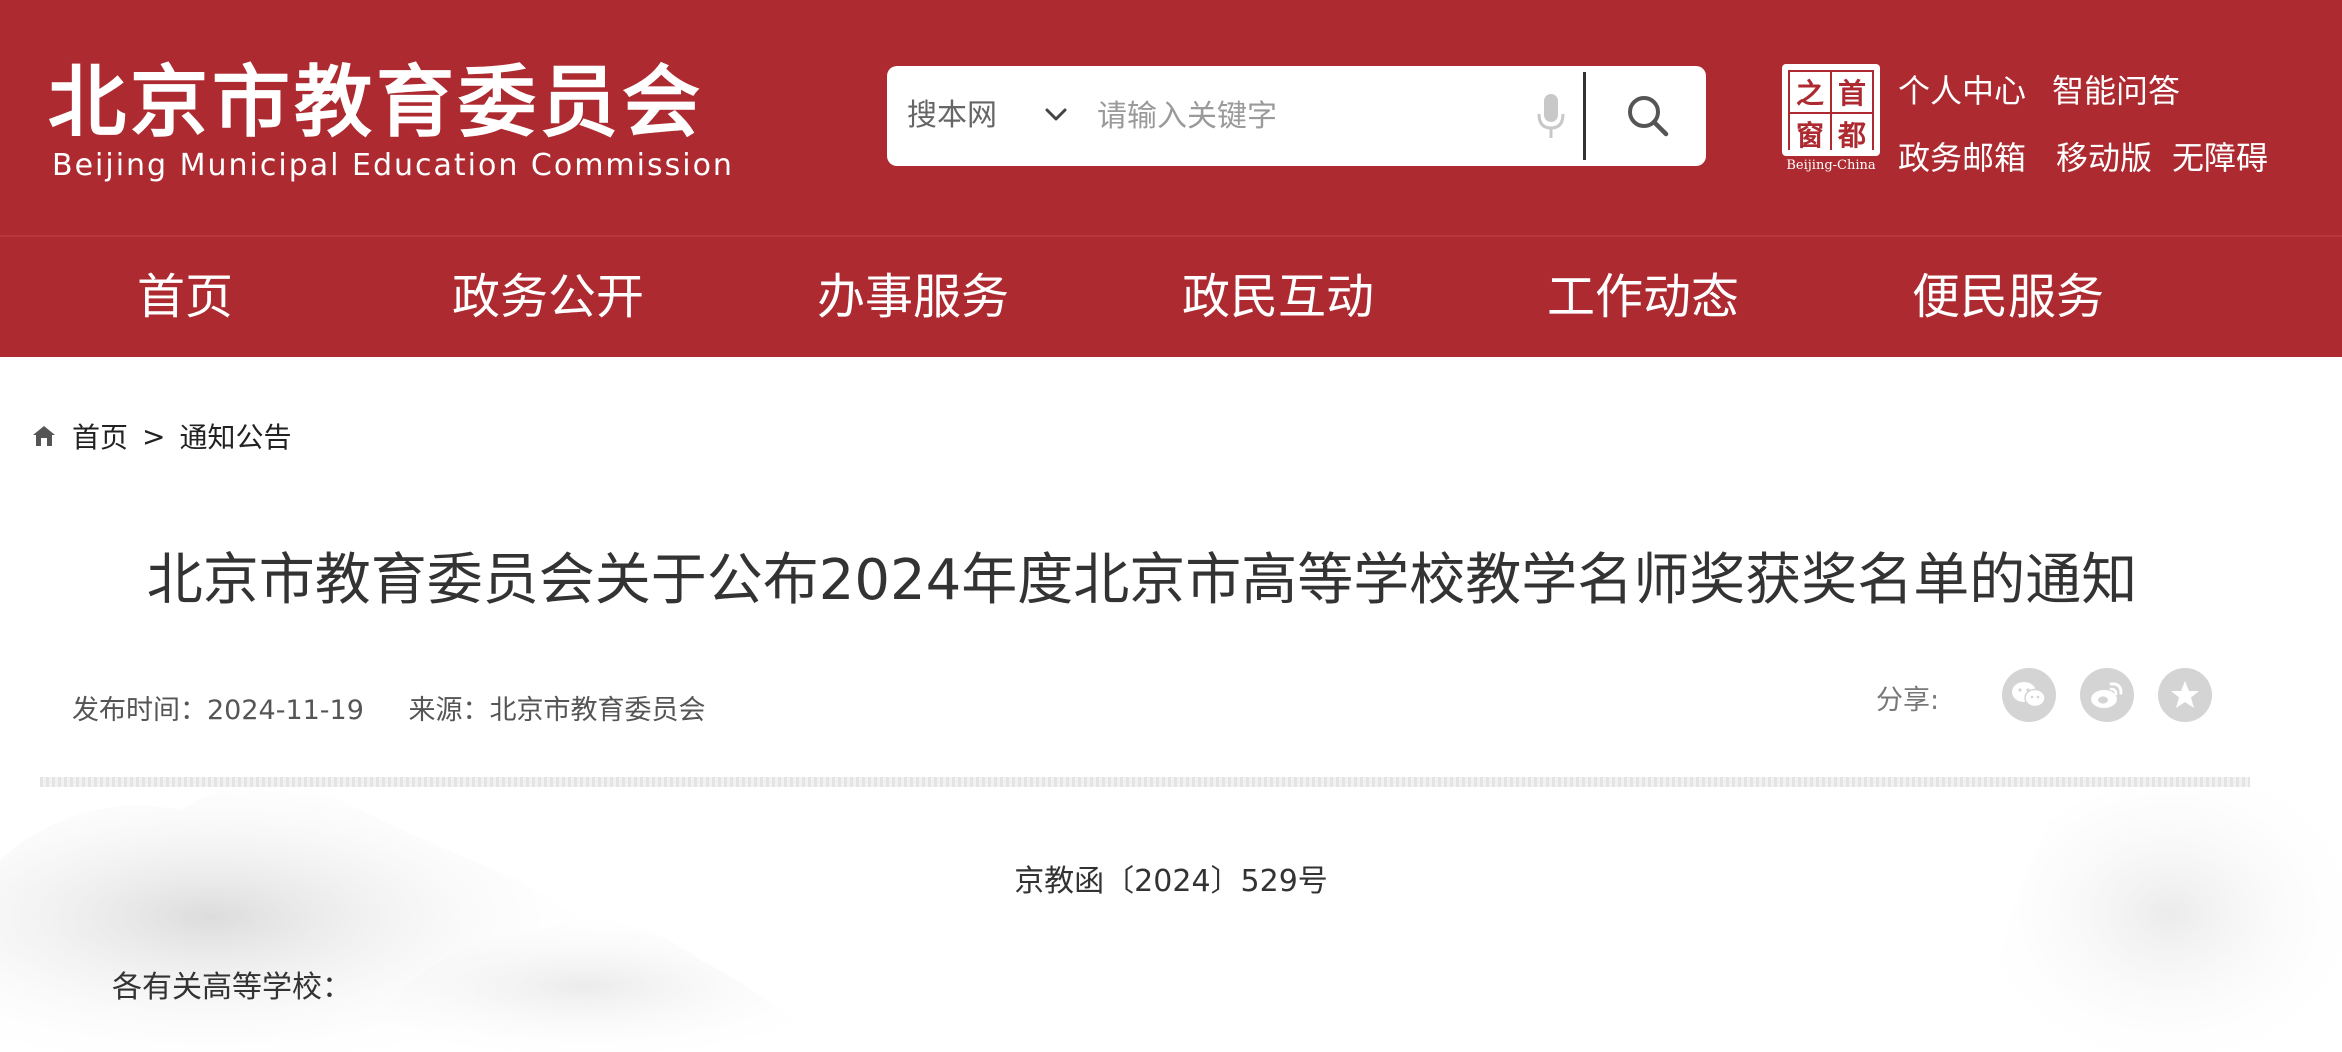 Image resolution: width=2342 pixels, height=1052 pixels. Describe the element at coordinates (235, 436) in the screenshot. I see `breadcrumb-current: 通知公告` at that location.